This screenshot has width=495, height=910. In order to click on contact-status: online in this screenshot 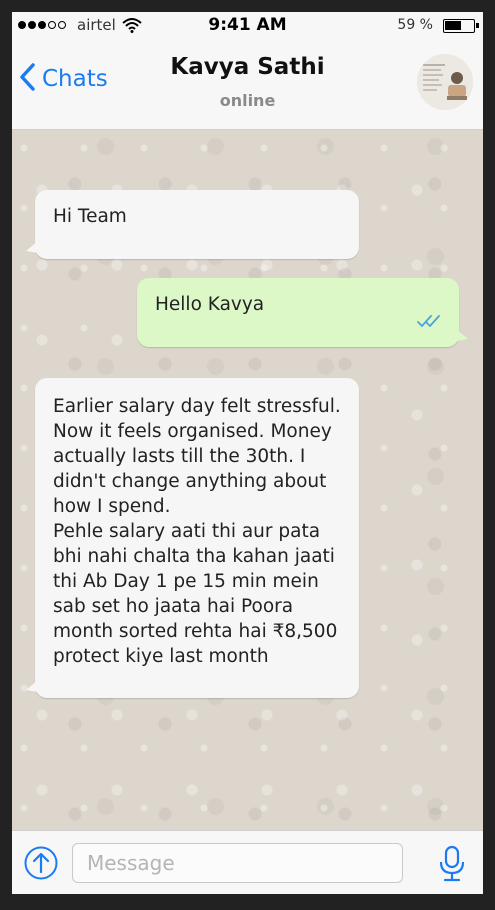, I will do `click(247, 100)`.